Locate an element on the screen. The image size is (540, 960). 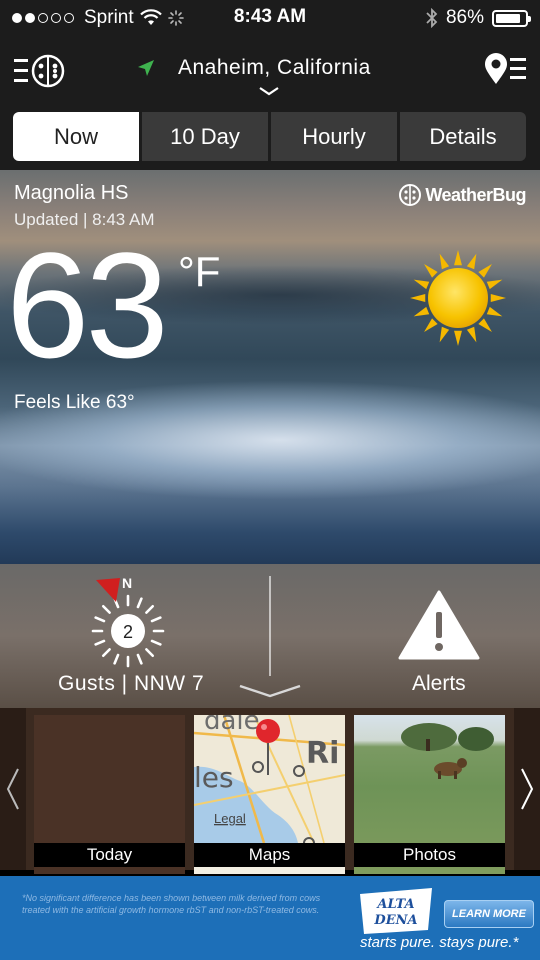
expand-chevron-icon is located at coordinates (270, 691).